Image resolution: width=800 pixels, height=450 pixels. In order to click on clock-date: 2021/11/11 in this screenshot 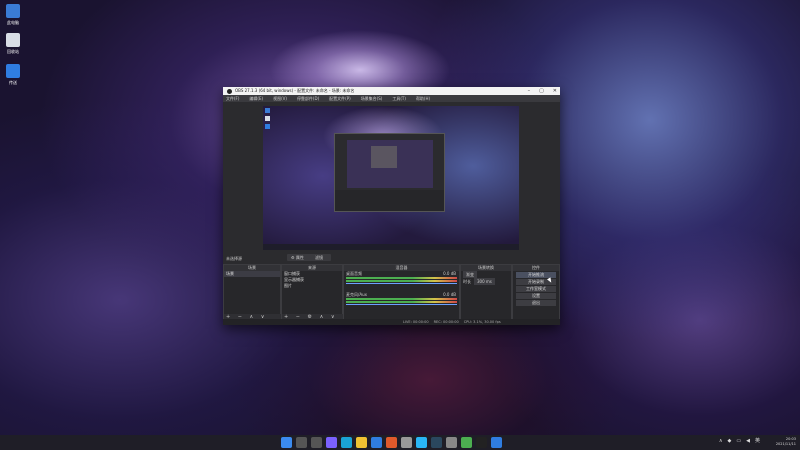, I will do `click(785, 444)`.